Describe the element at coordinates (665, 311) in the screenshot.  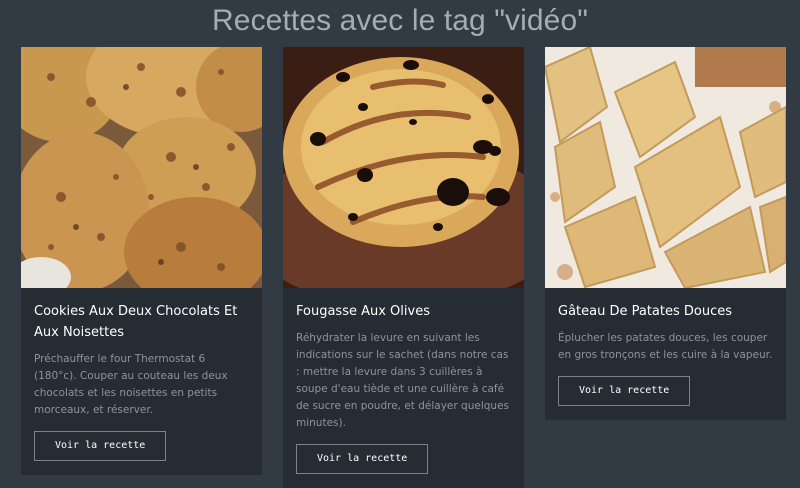
I see `recipe-title: Gâteau De Patates Douces` at that location.